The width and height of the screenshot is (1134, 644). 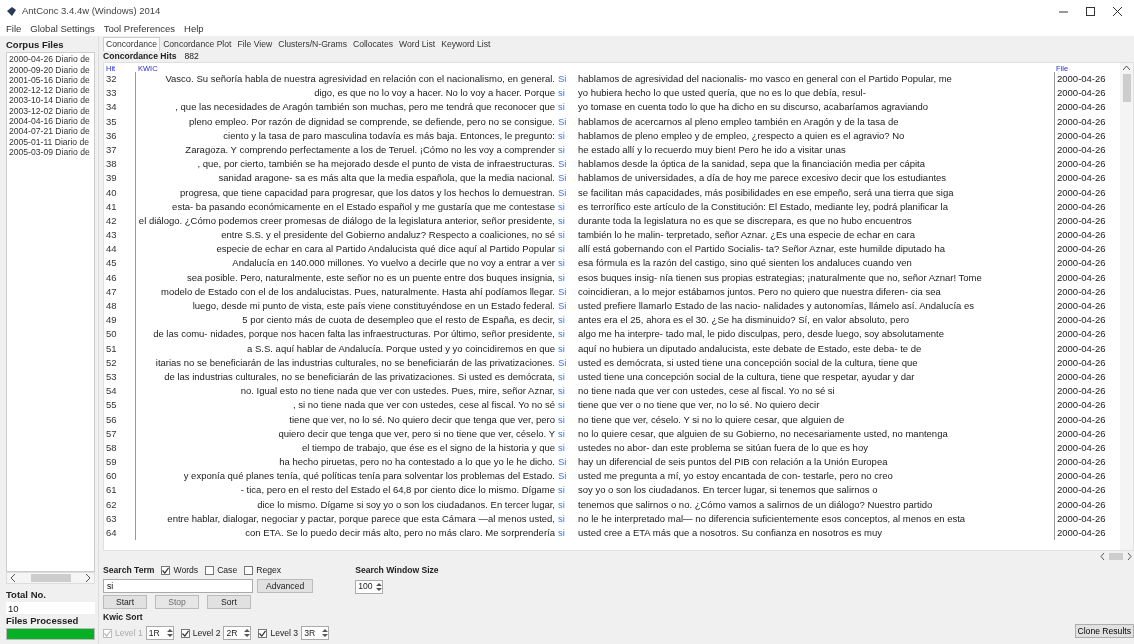 I want to click on level-spinner: 2R, so click(x=237, y=633).